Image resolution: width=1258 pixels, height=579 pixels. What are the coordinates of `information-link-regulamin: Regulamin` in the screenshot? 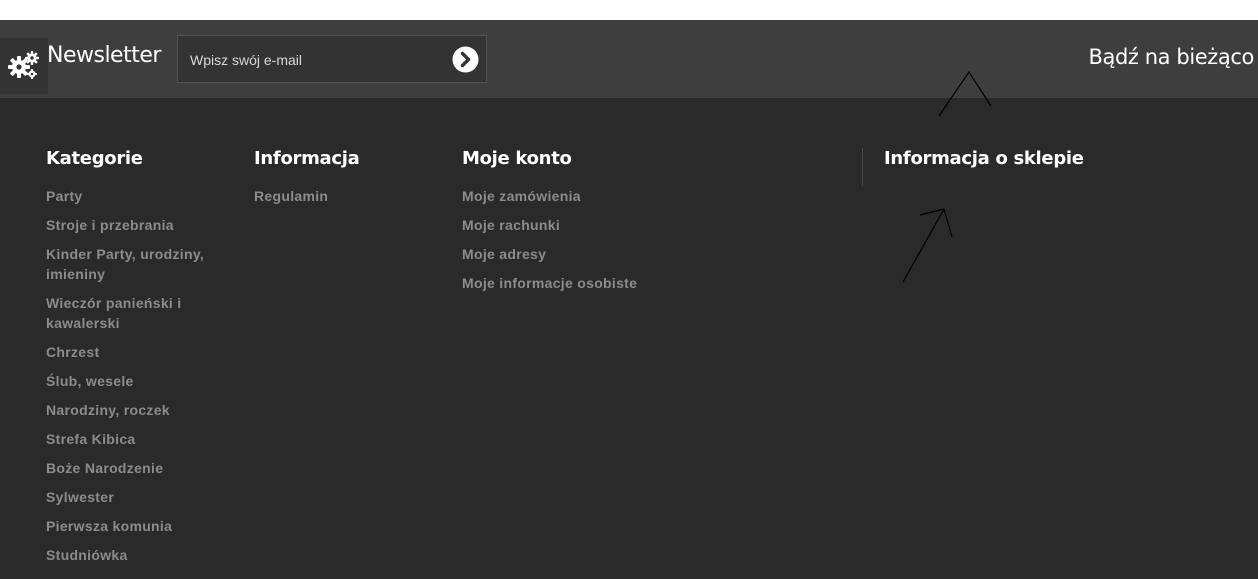 It's located at (344, 196).